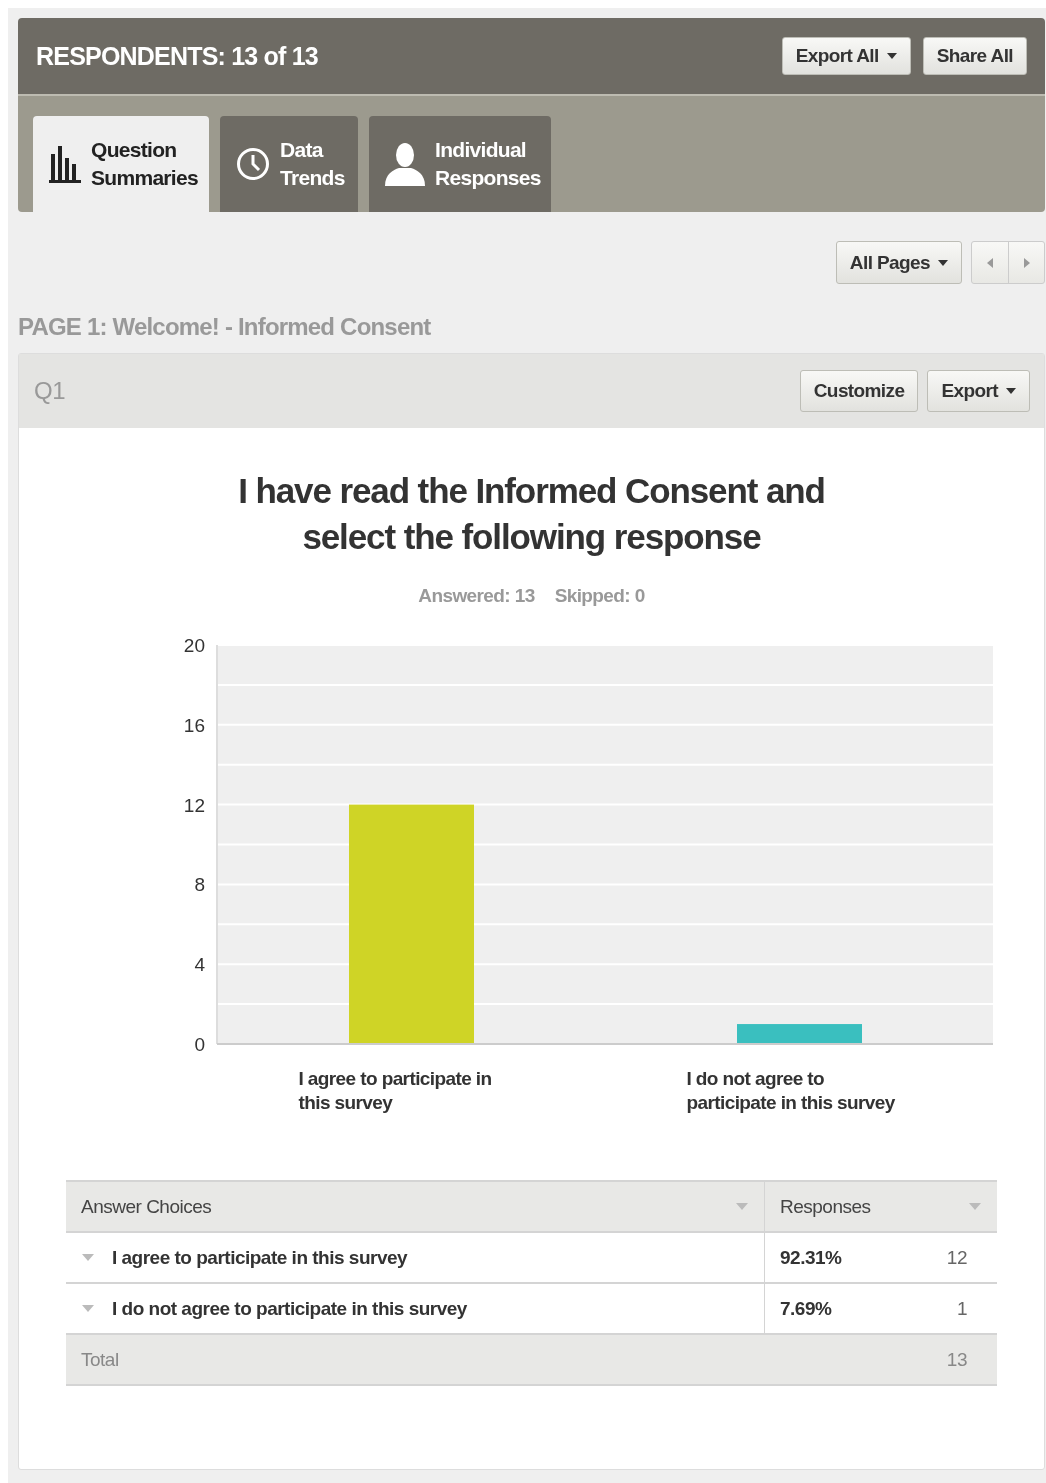  What do you see at coordinates (806, 1308) in the screenshot?
I see `response-percent: 7.69%` at bounding box center [806, 1308].